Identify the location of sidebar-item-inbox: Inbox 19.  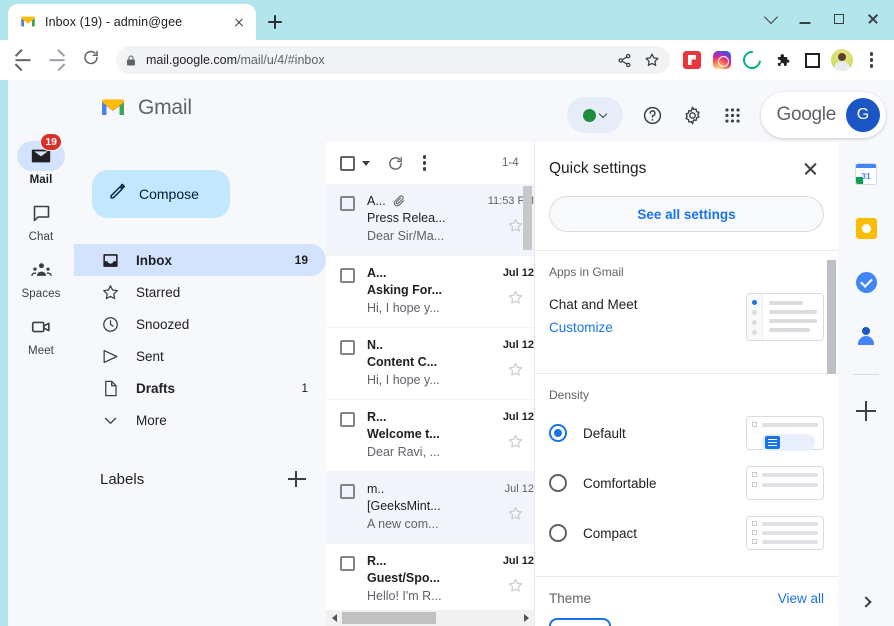
(200, 260).